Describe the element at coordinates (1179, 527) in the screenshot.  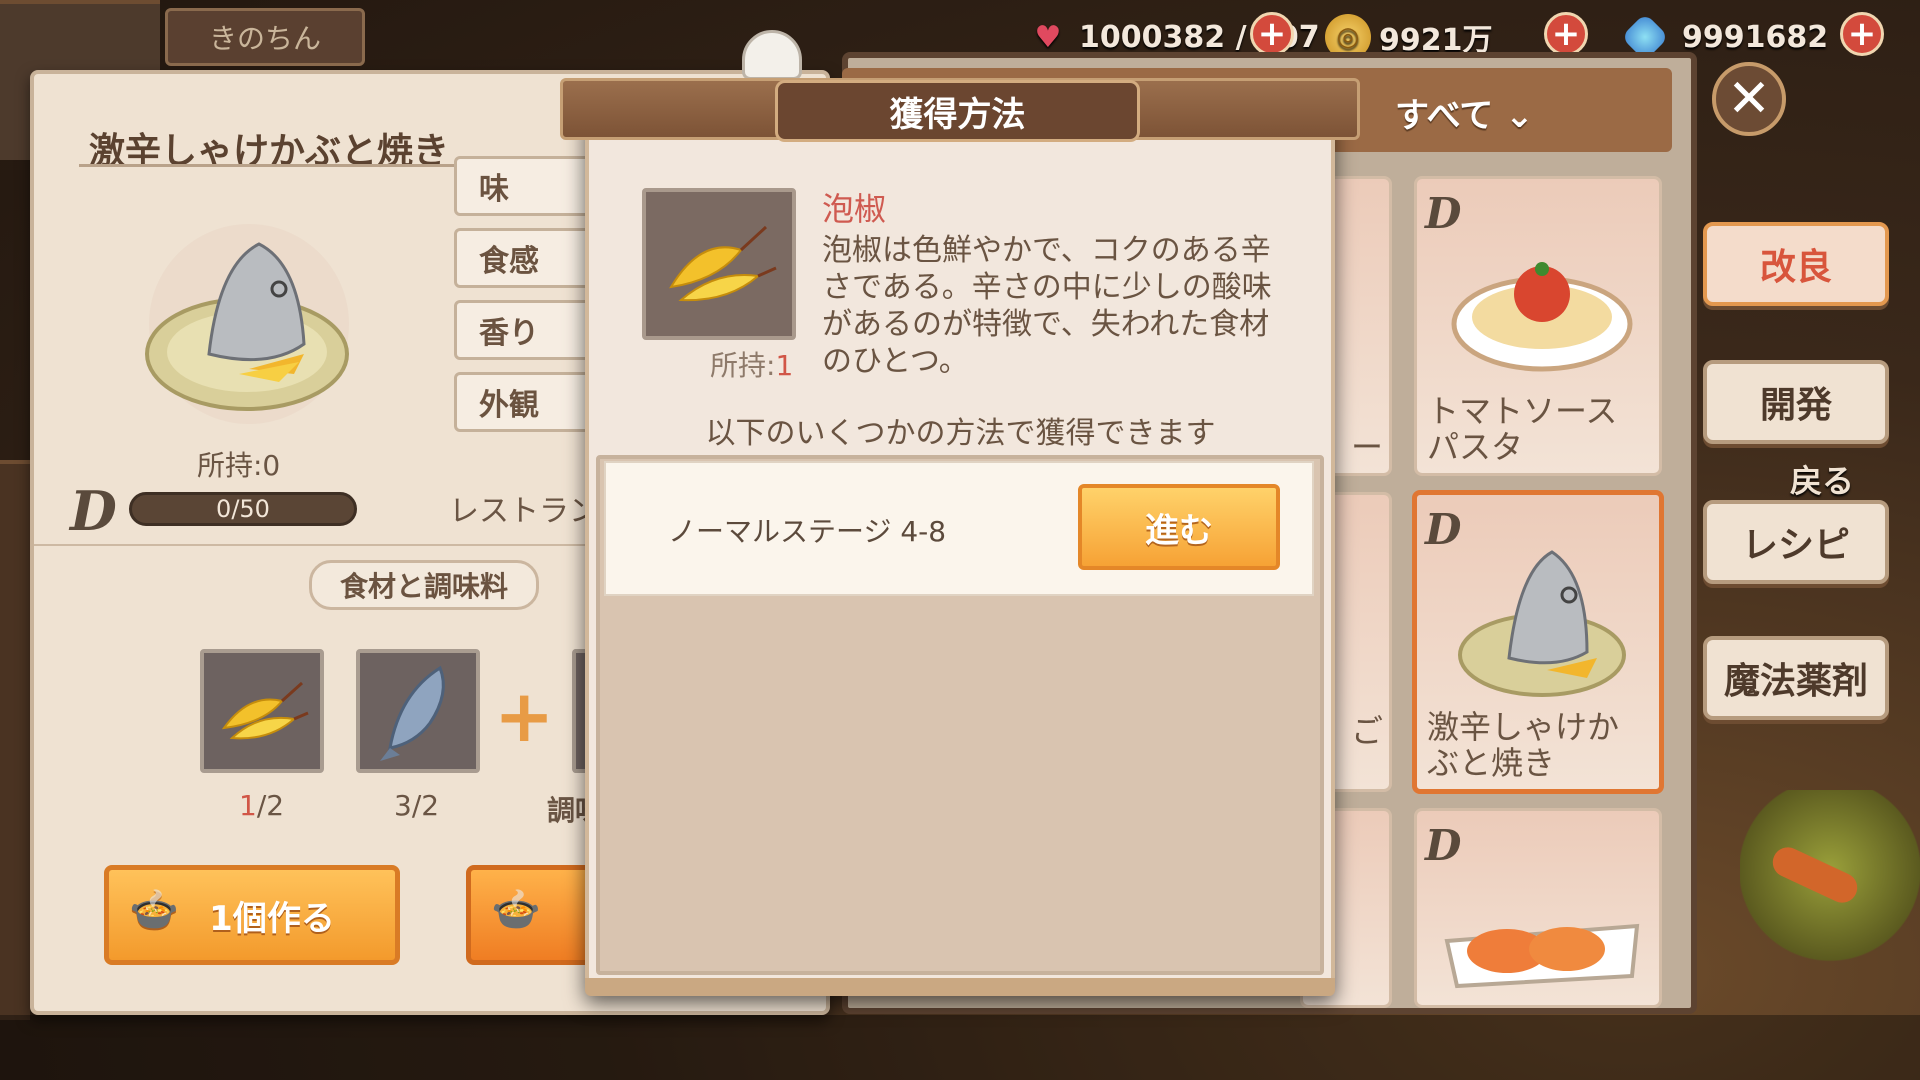
I see `go-button: 進む` at that location.